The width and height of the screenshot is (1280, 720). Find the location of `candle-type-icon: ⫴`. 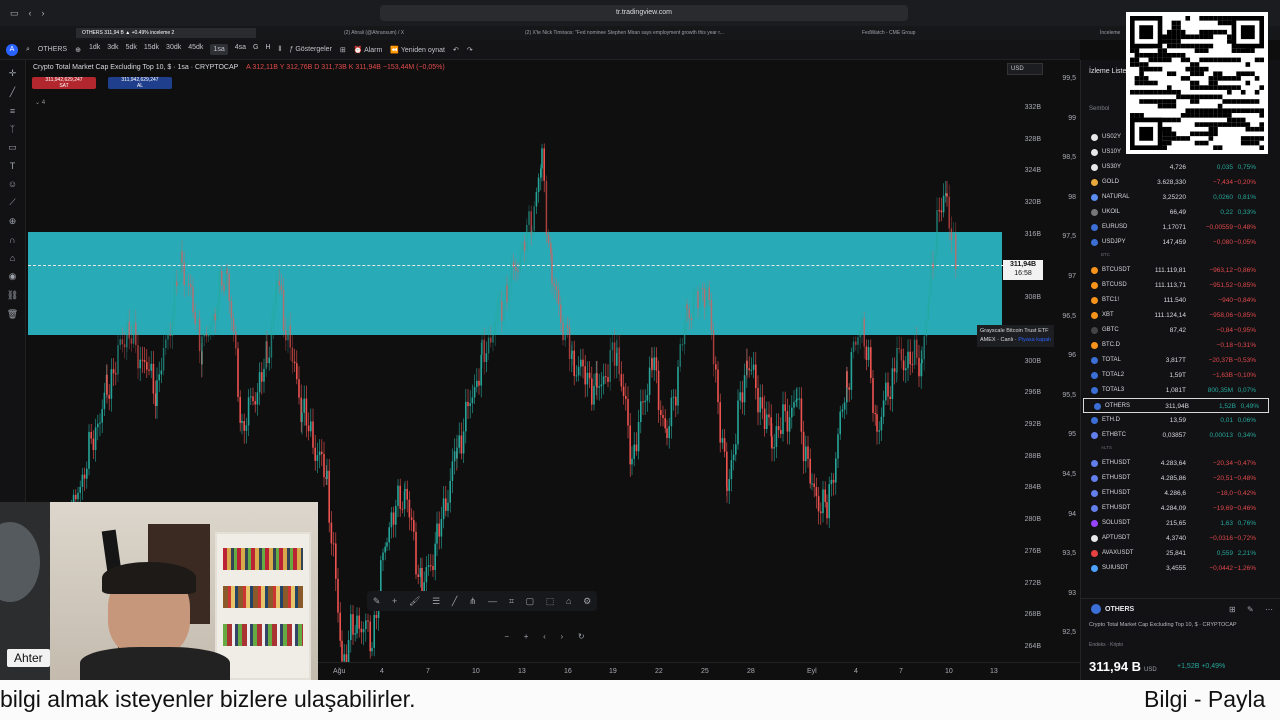

candle-type-icon: ⫴ is located at coordinates (280, 50).